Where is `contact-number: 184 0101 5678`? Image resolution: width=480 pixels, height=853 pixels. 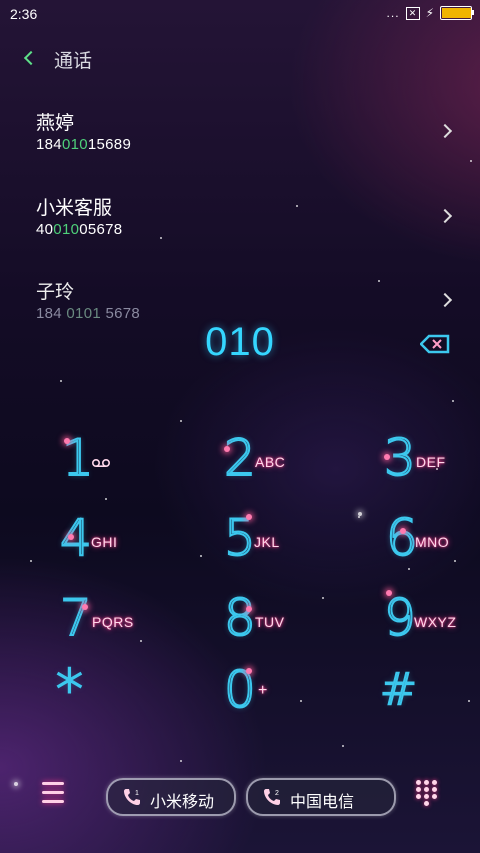 contact-number: 184 0101 5678 is located at coordinates (88, 313).